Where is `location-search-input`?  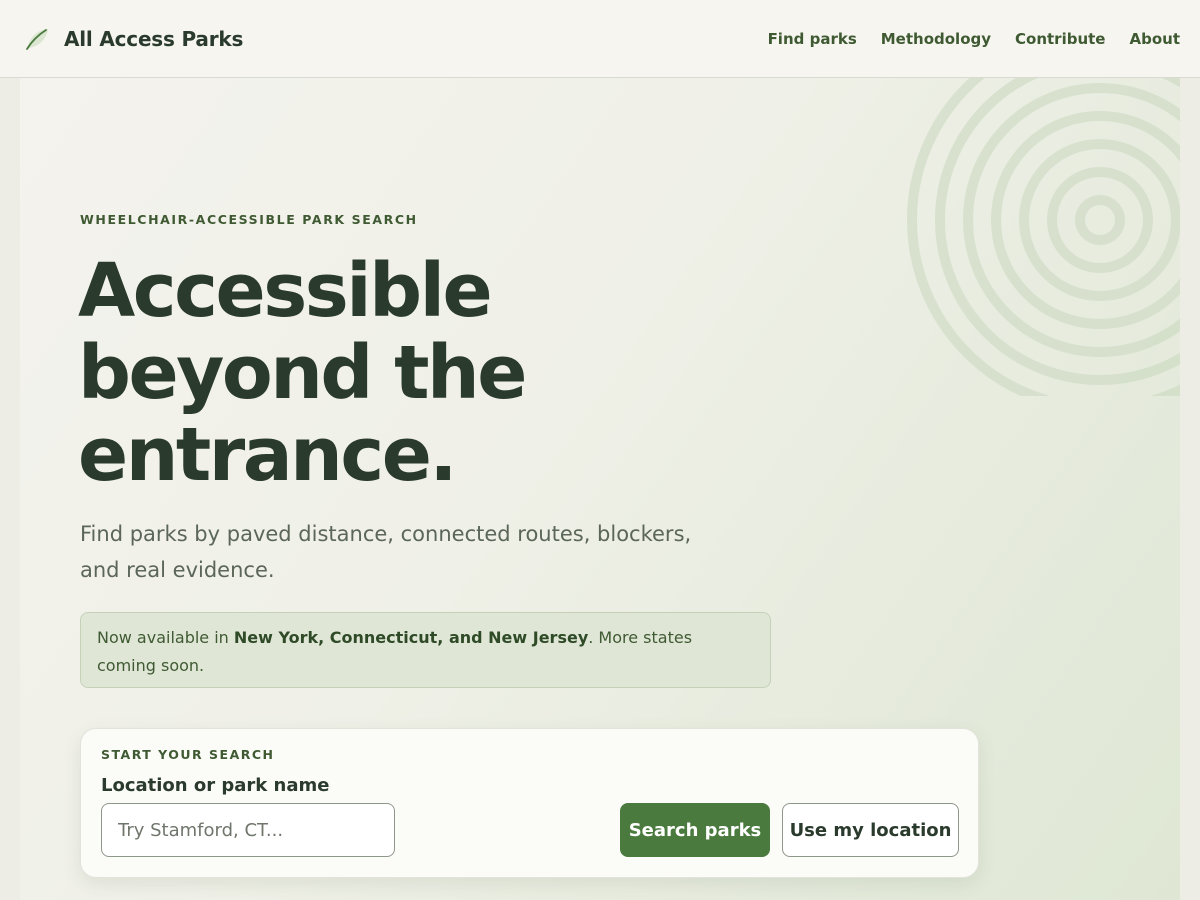 location-search-input is located at coordinates (248, 830).